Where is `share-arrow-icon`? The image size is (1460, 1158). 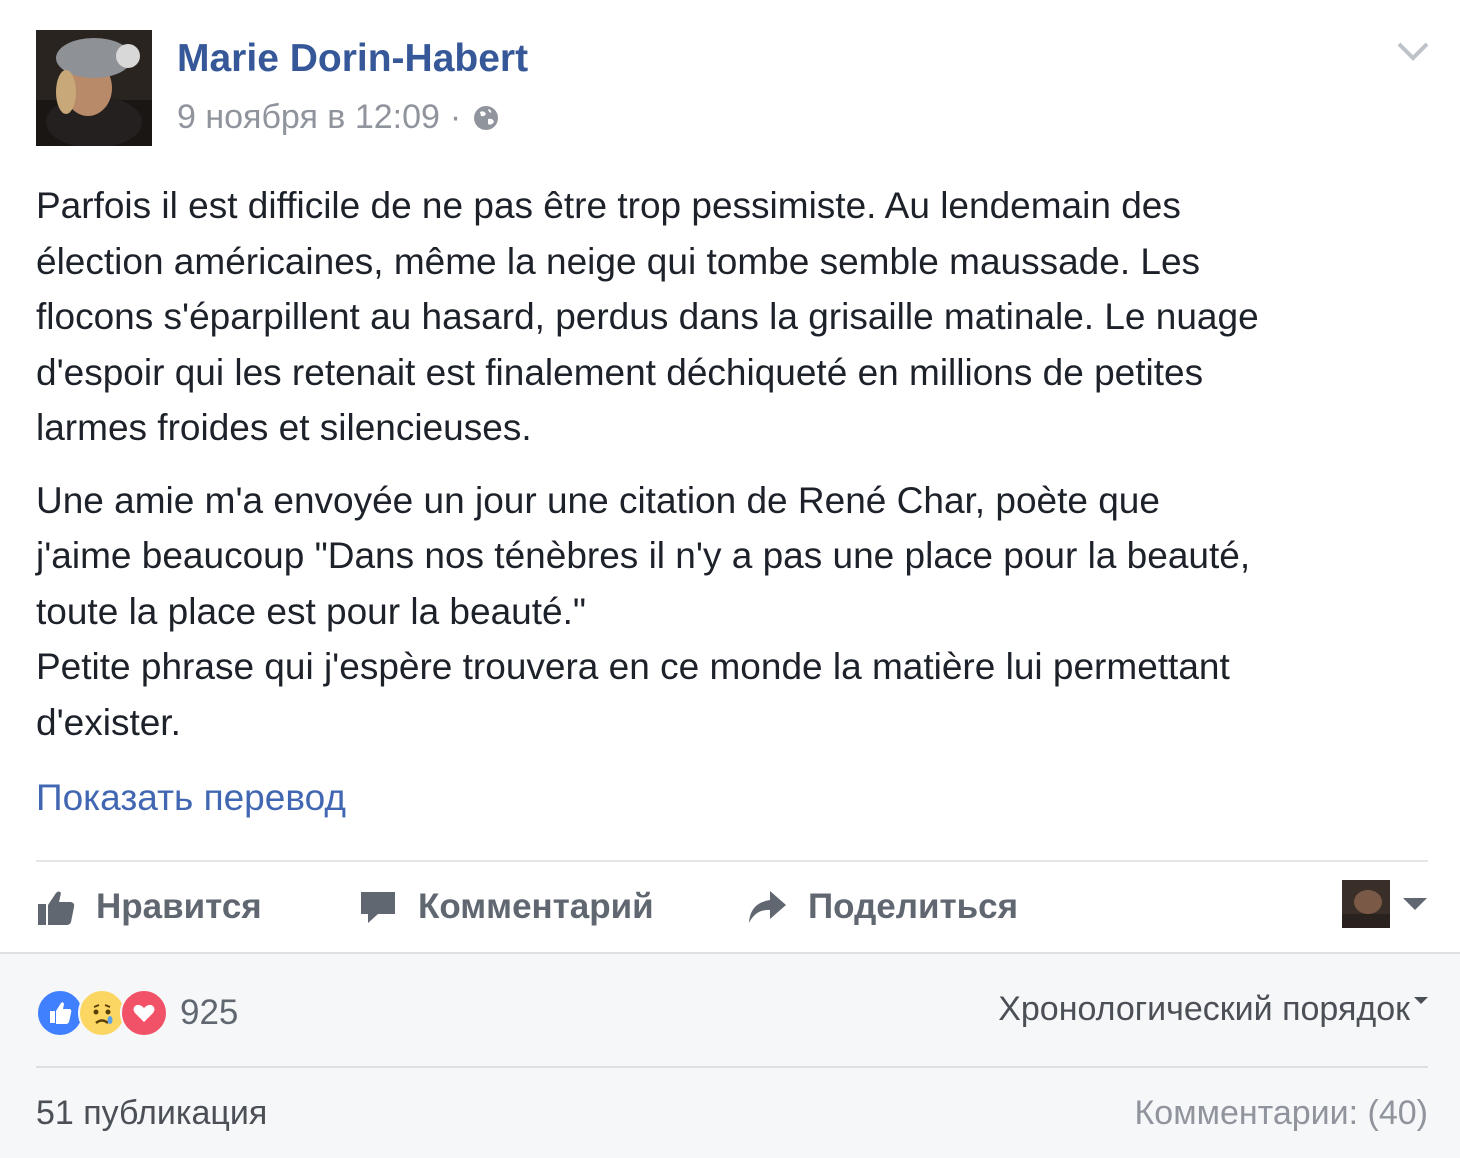 share-arrow-icon is located at coordinates (767, 907).